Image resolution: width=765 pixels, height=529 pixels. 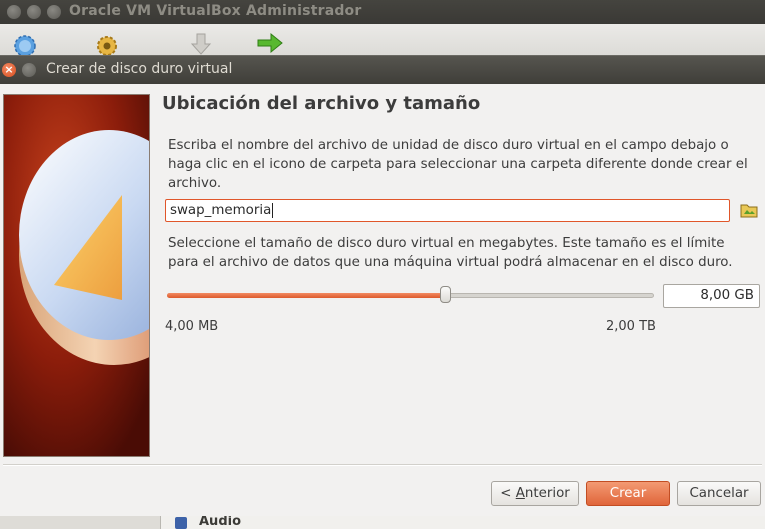 What do you see at coordinates (749, 210) in the screenshot?
I see `folder-icon` at bounding box center [749, 210].